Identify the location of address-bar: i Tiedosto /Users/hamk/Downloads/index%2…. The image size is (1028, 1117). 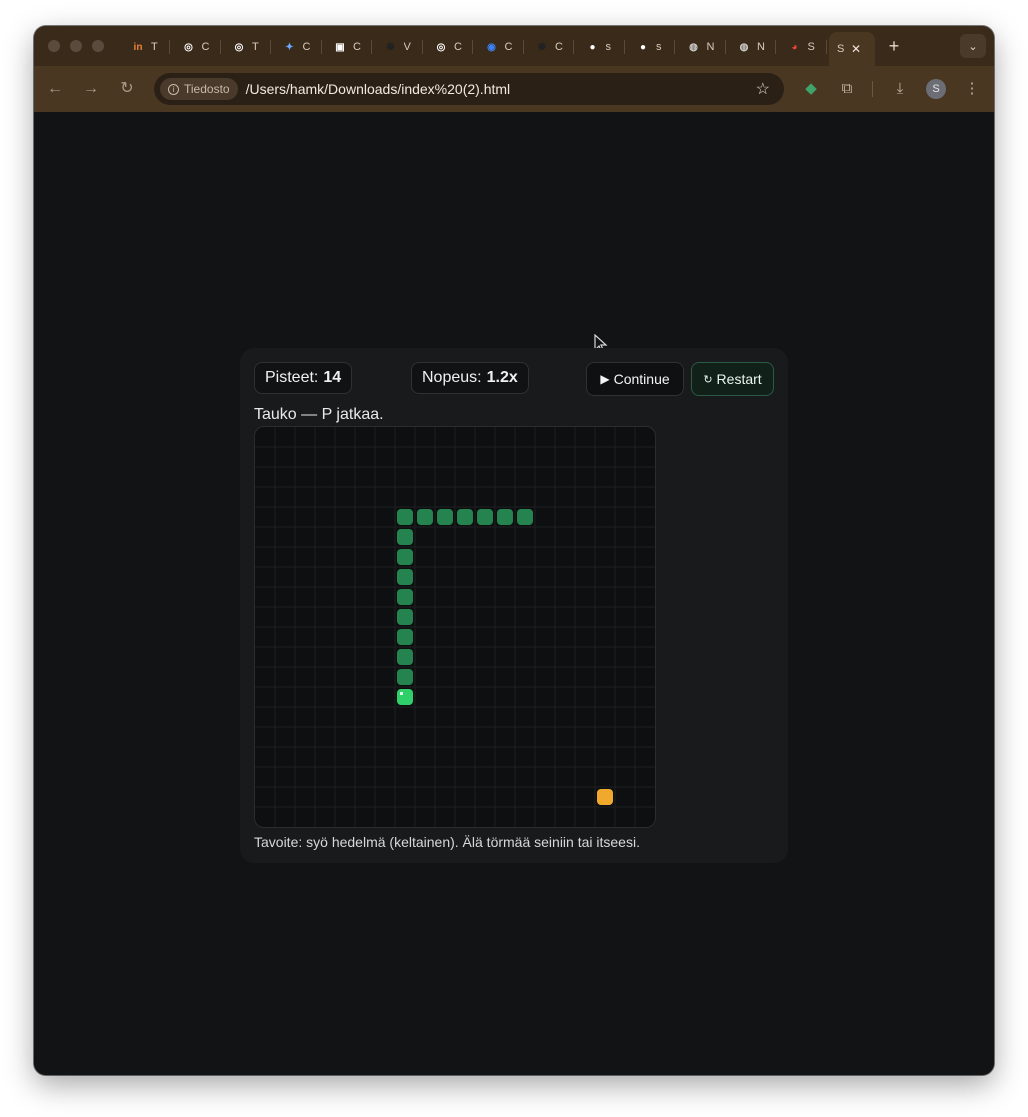
(469, 89).